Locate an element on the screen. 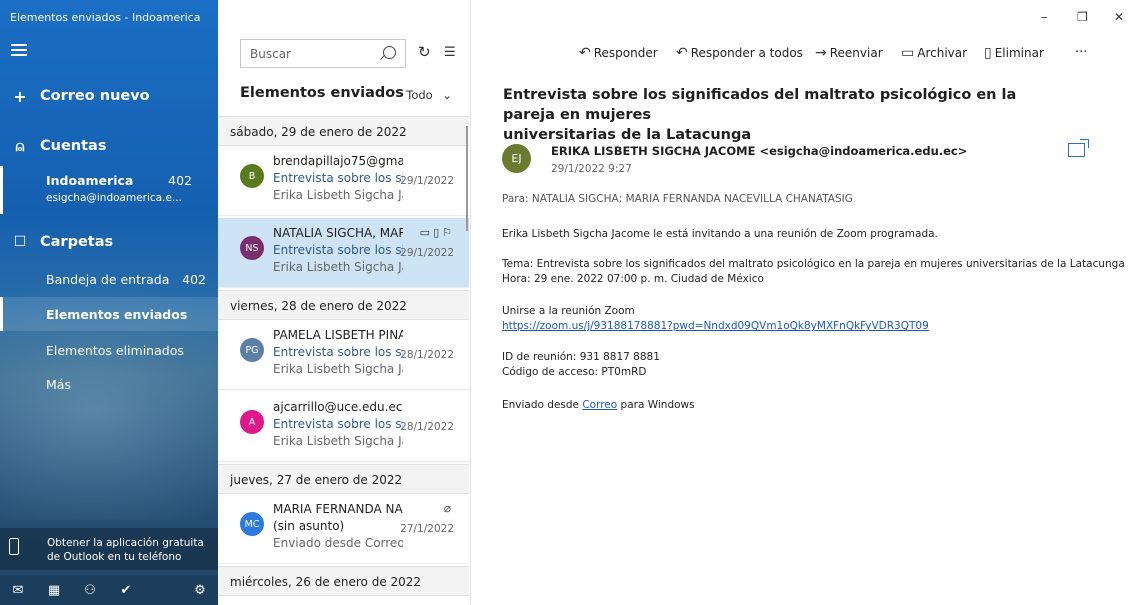 Image resolution: width=1133 pixels, height=605 pixels. accounts-heading: ⍝ Cuentas is located at coordinates (109, 146).